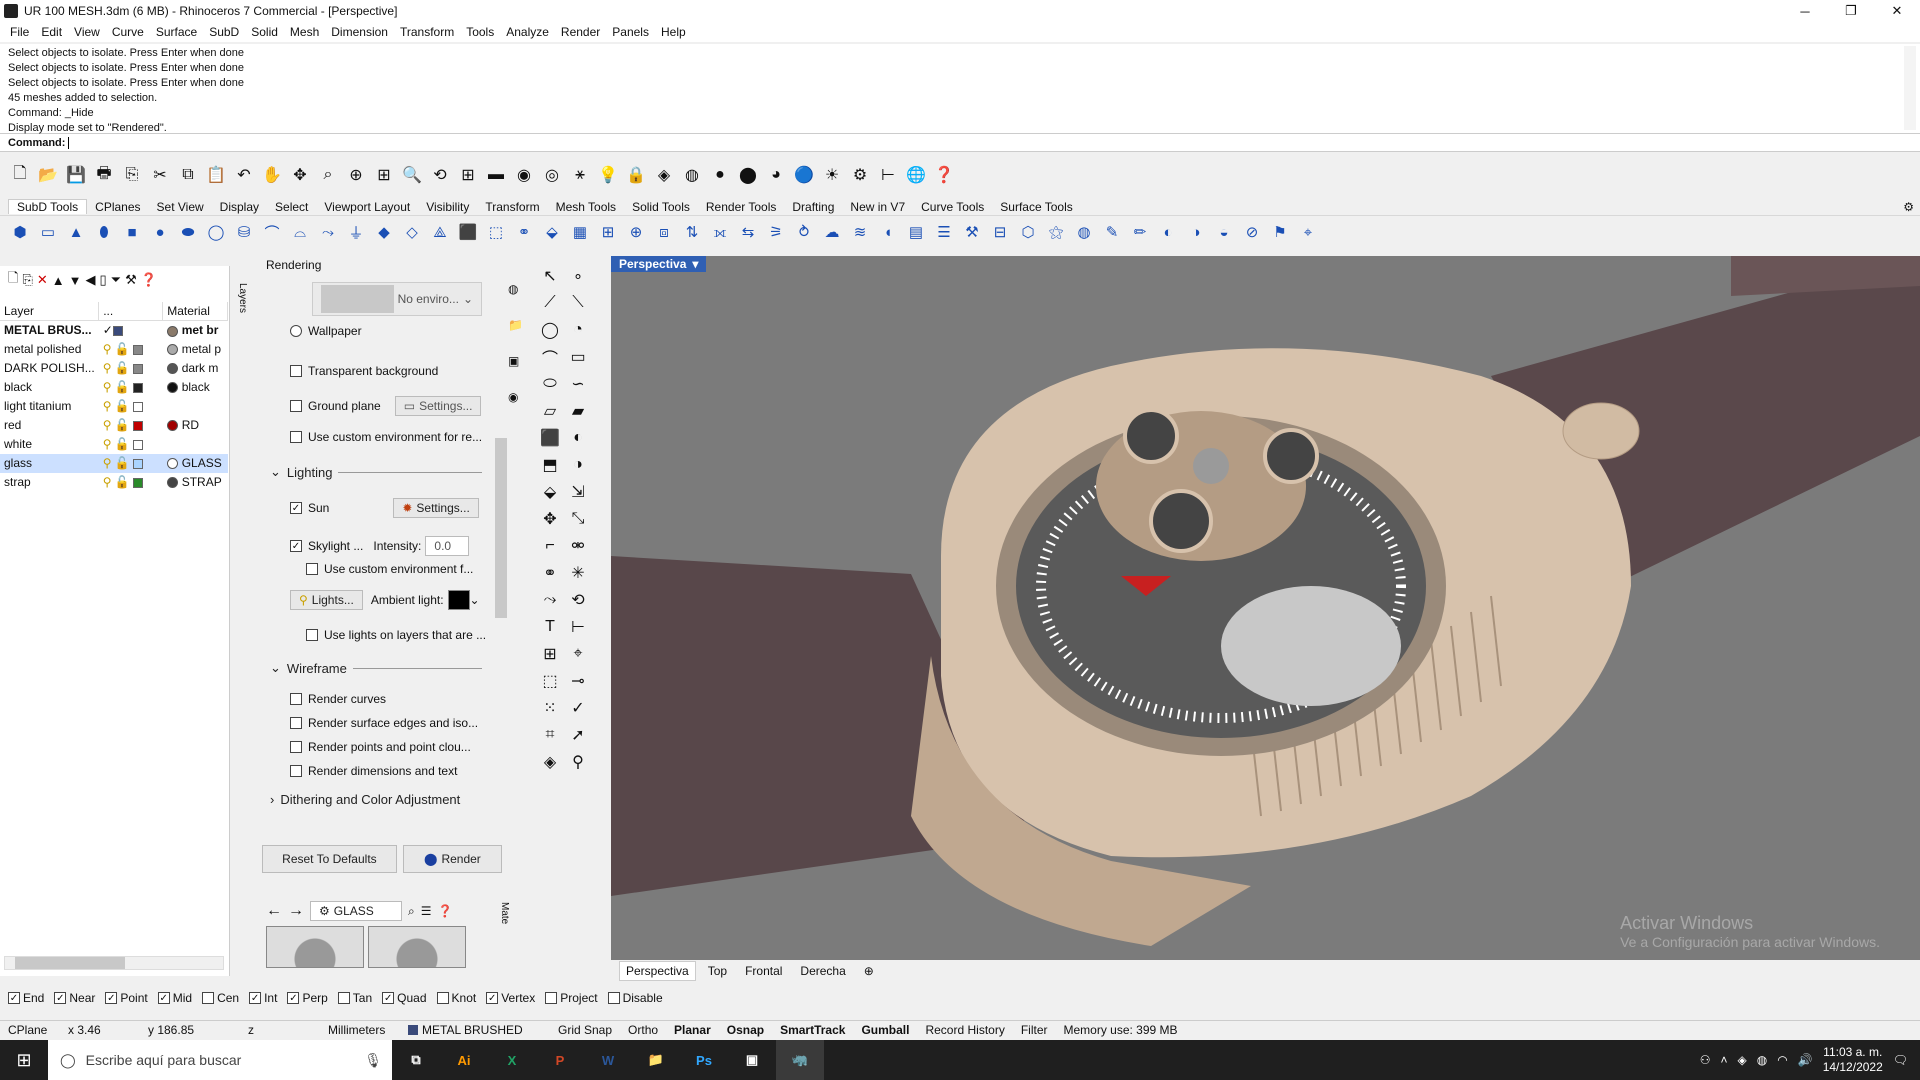 This screenshot has width=1920, height=1080. I want to click on snap-icon: ⌖, so click(578, 654).